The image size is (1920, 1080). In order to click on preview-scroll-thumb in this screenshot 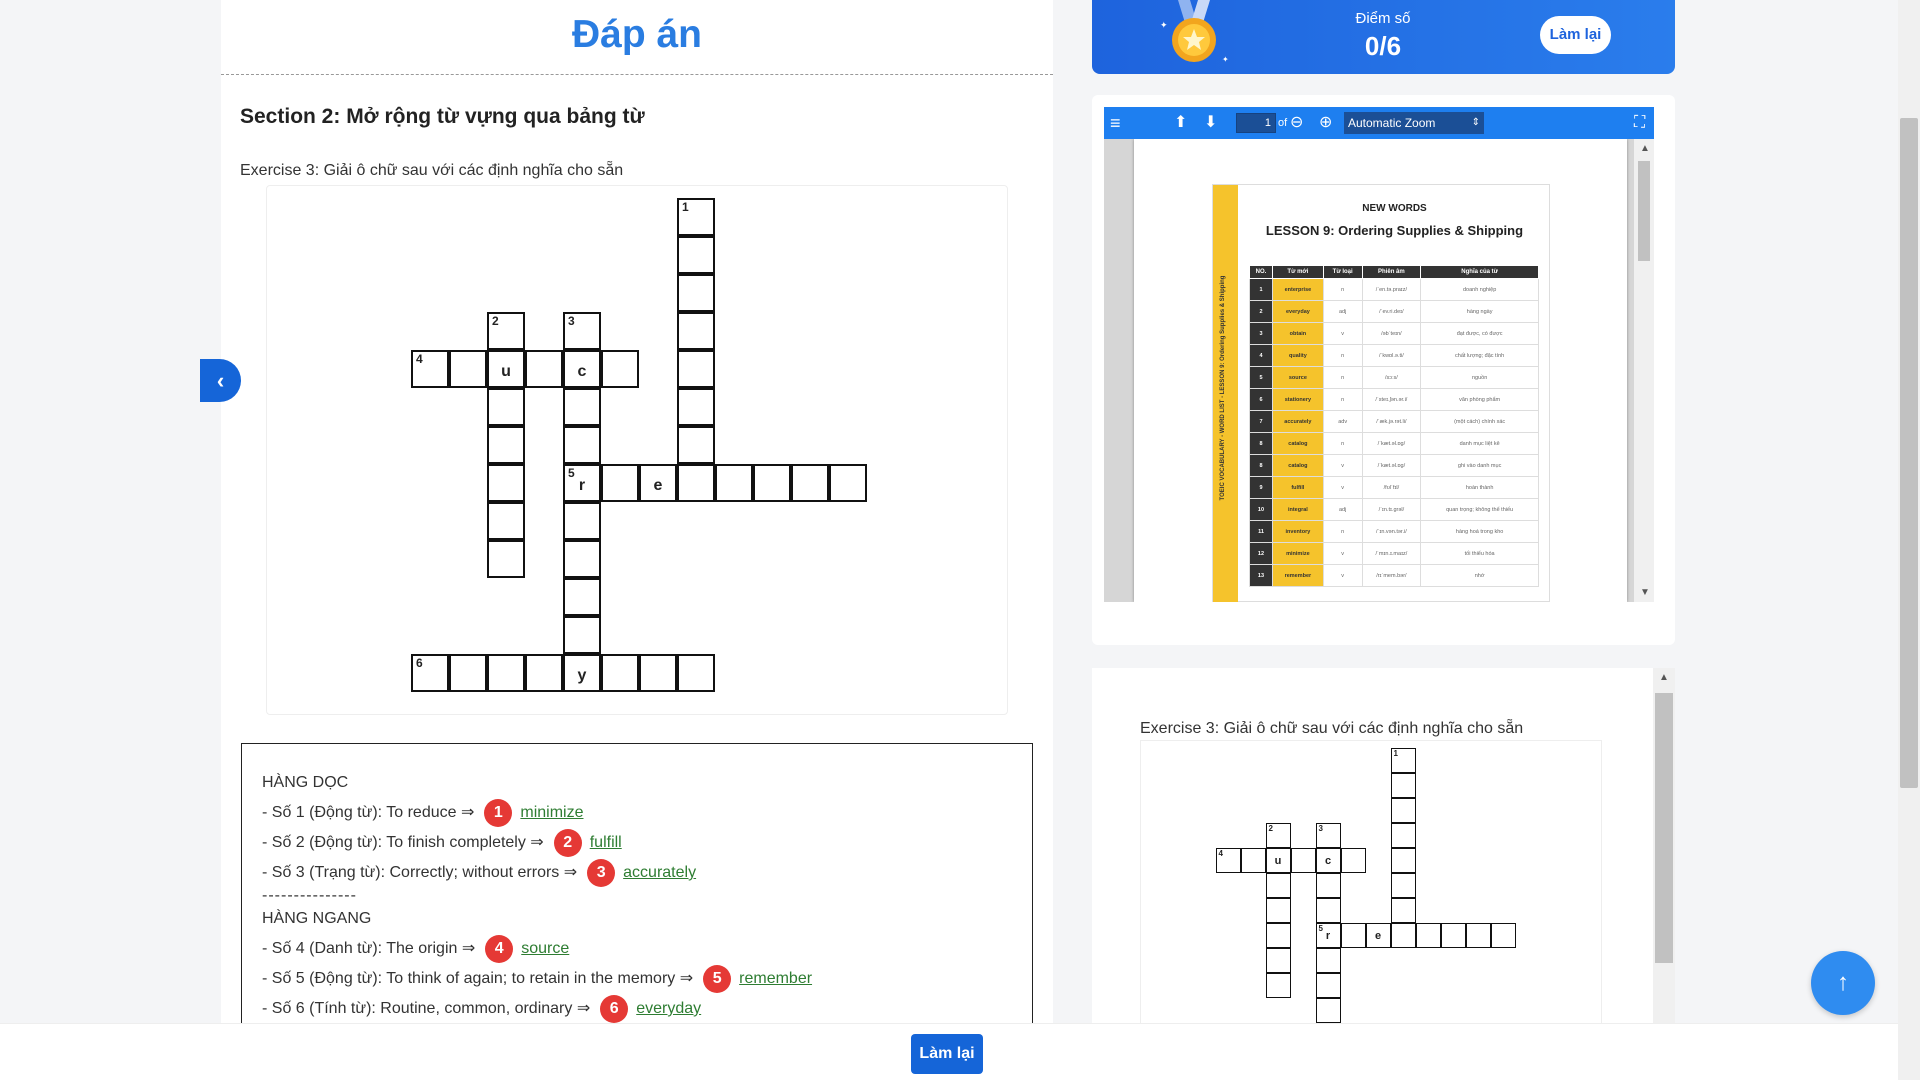, I will do `click(1664, 828)`.